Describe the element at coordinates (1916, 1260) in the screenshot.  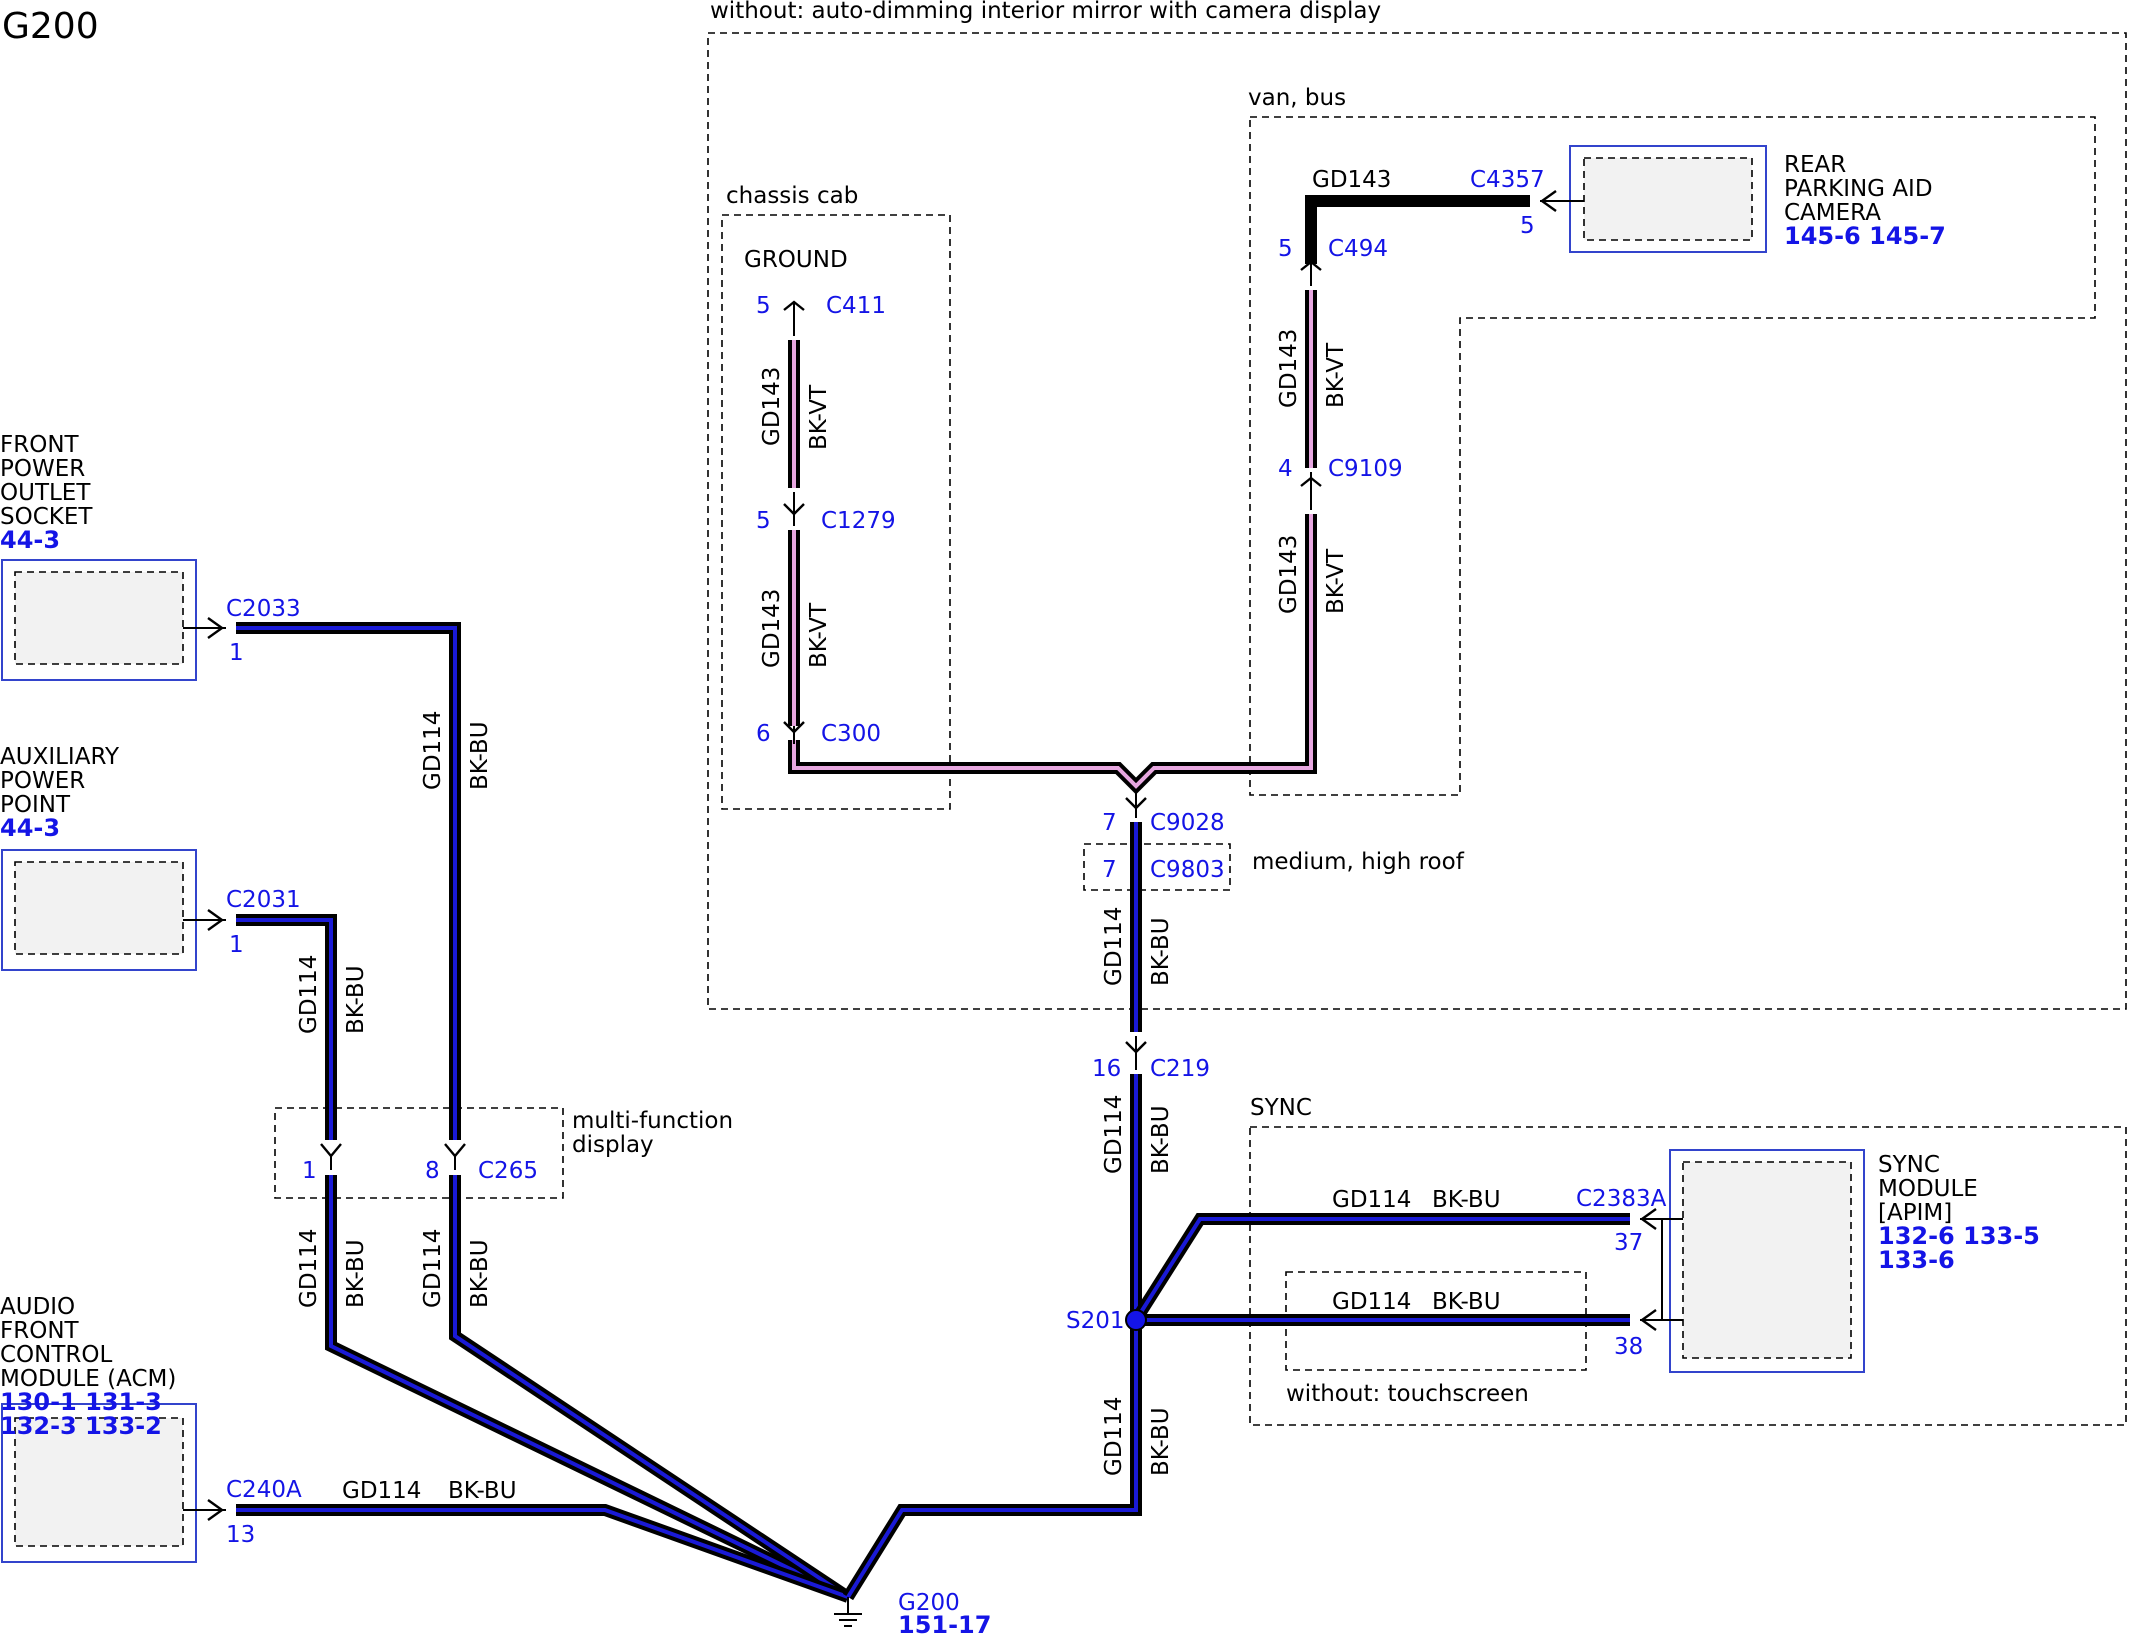
I see `svg-text: 133-6` at that location.